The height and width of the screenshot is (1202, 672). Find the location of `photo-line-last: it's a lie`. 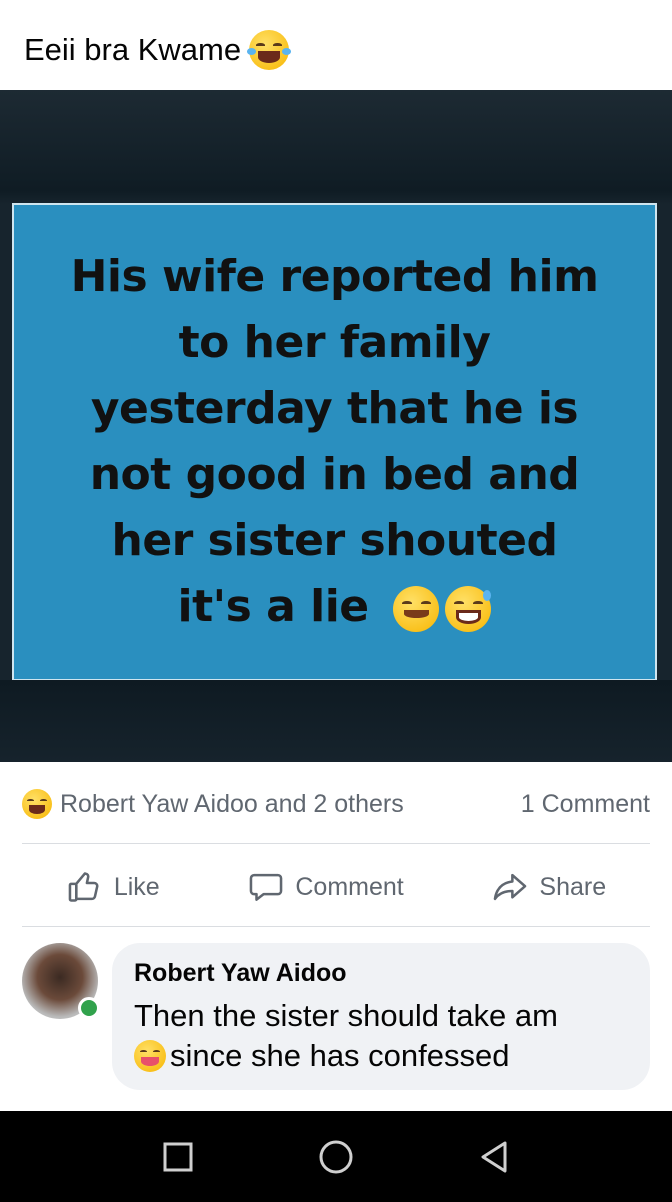

photo-line-last: it's a lie is located at coordinates (335, 607).